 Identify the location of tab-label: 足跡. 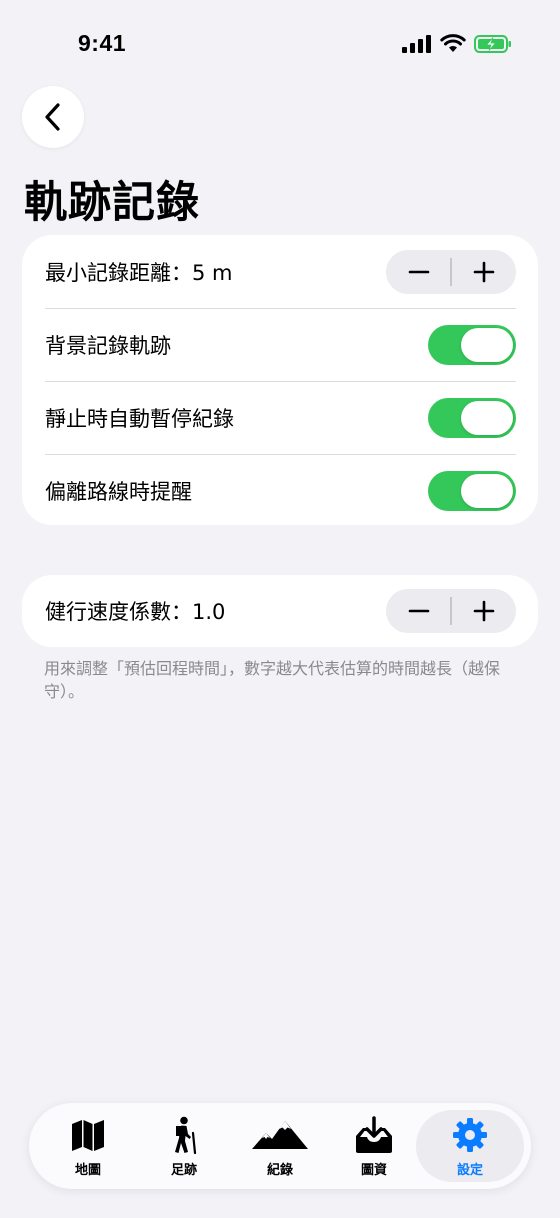
(183, 1170).